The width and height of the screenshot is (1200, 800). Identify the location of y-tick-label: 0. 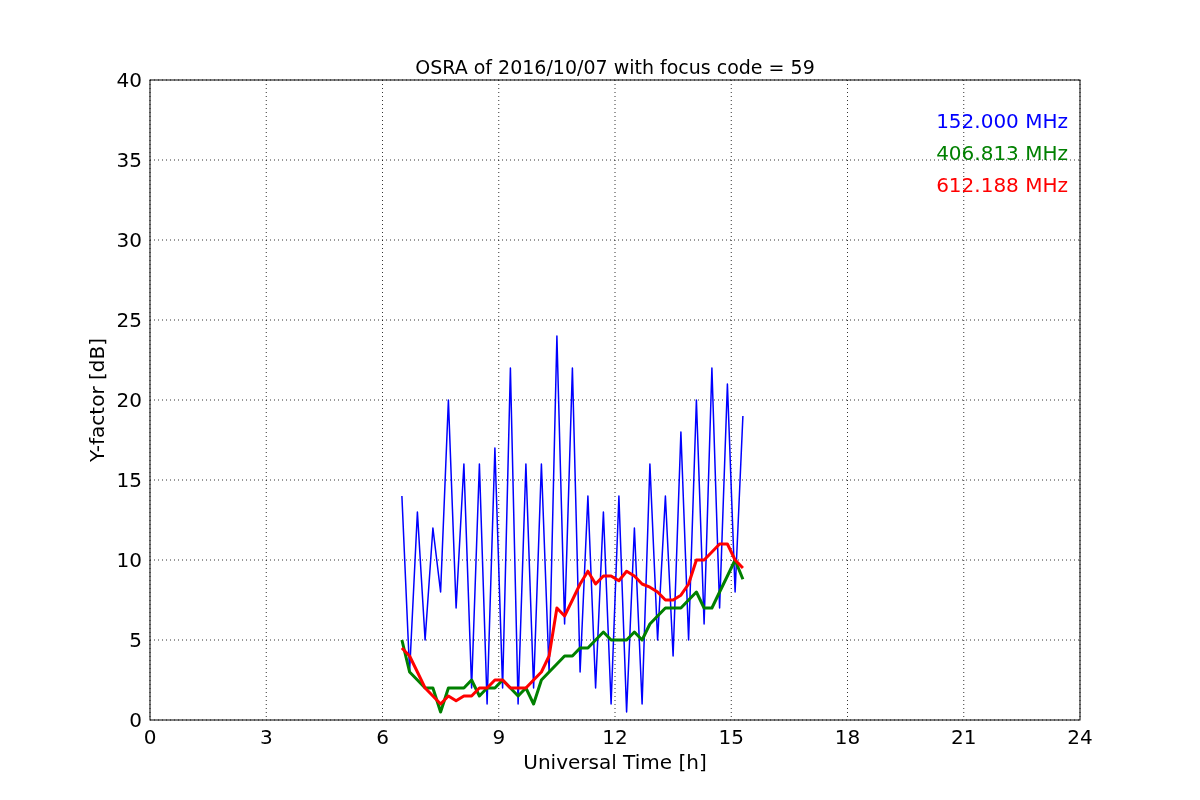
(135, 720).